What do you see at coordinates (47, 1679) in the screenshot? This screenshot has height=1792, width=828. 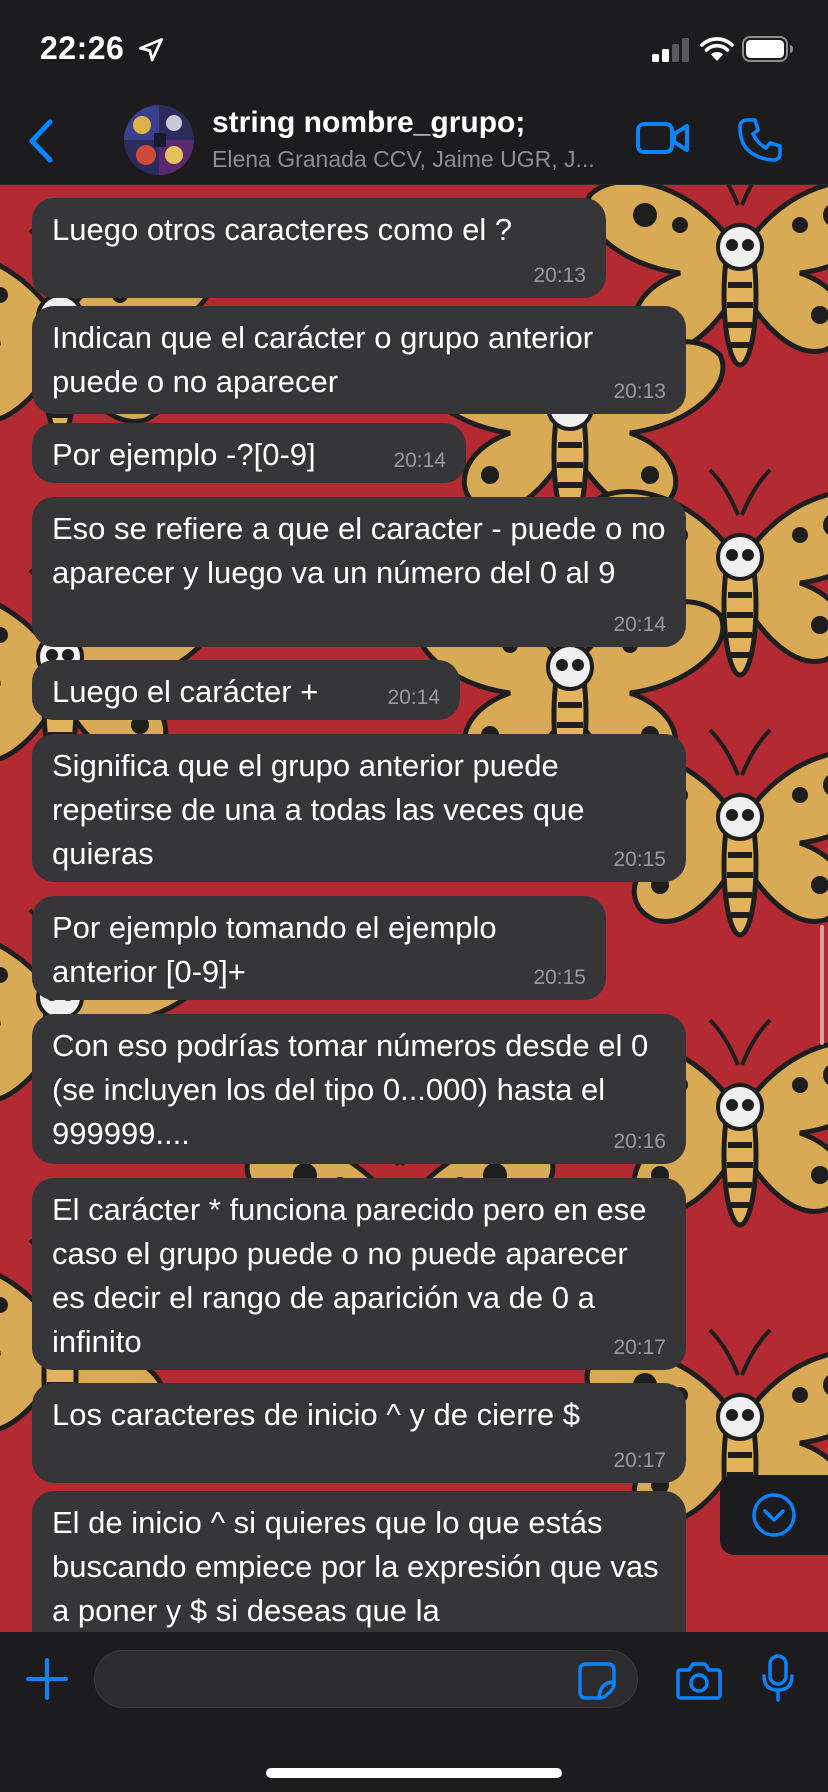 I see `plus-icon` at bounding box center [47, 1679].